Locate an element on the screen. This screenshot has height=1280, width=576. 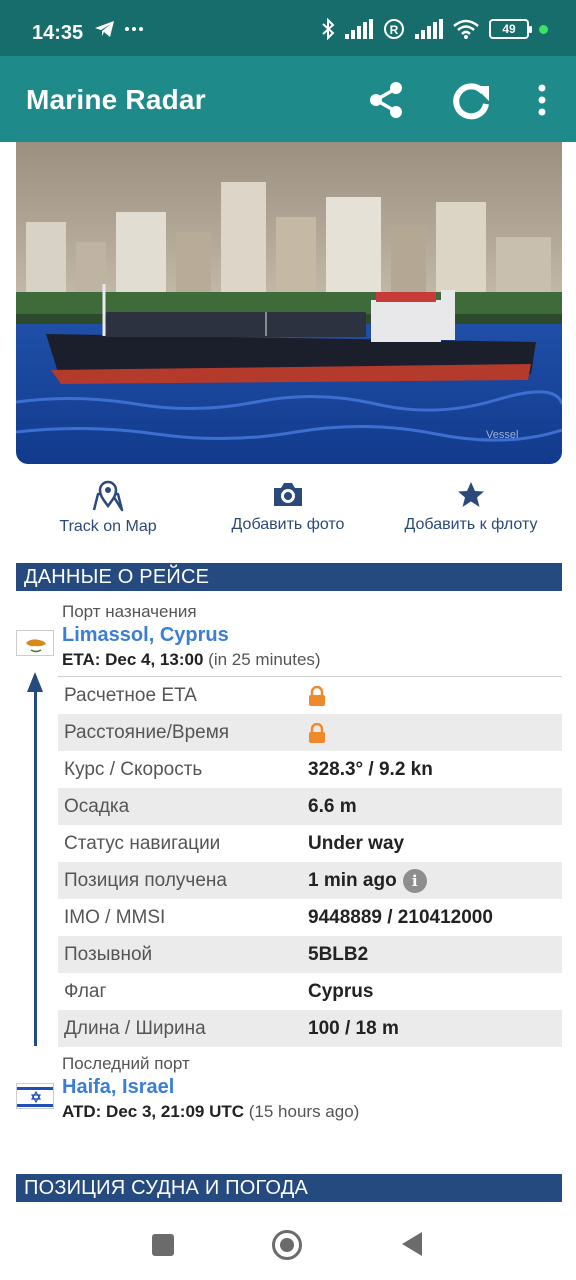
add-to-fleet-button: Добавить к флоту is located at coordinates (471, 507).